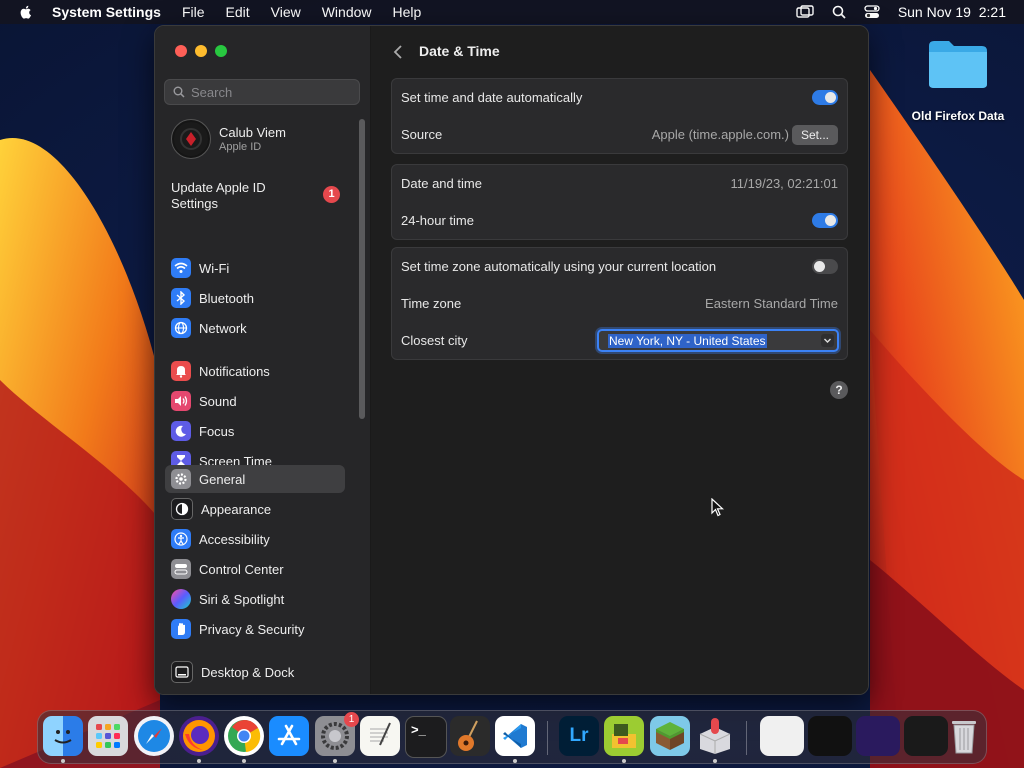 This screenshot has width=1024, height=768. I want to click on time-zone-label: Time zone, so click(431, 303).